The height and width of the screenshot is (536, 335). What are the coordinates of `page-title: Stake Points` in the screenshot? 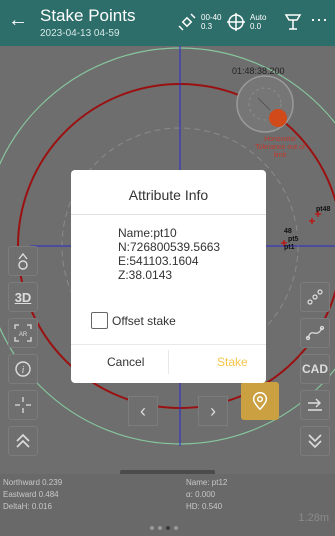 It's located at (88, 15).